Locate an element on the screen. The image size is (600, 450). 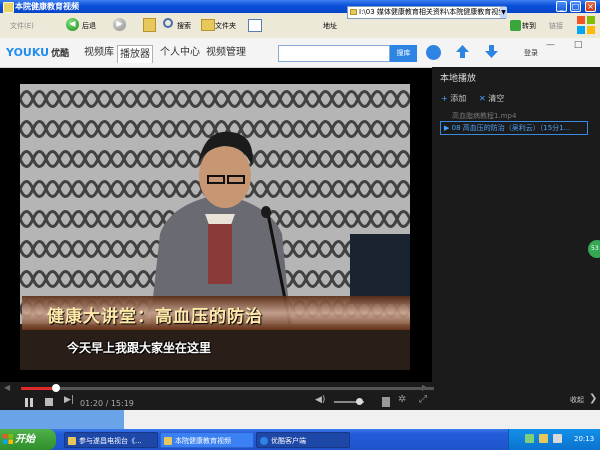
search-input is located at coordinates (334, 53).